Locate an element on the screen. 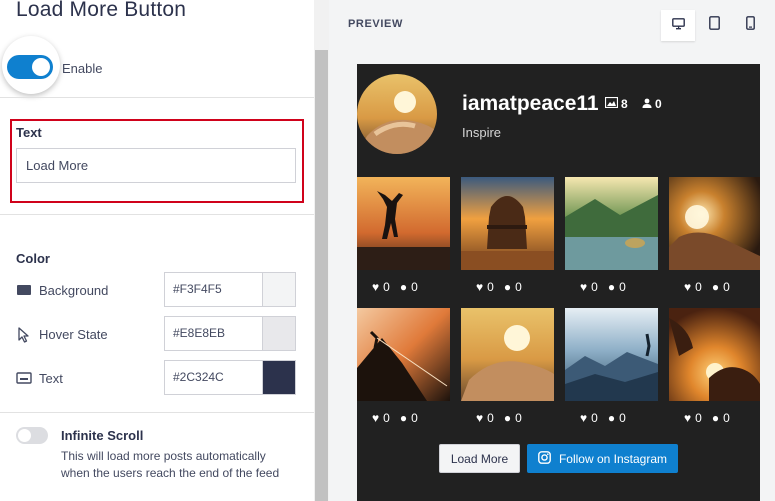  color-name: Text is located at coordinates (51, 378).